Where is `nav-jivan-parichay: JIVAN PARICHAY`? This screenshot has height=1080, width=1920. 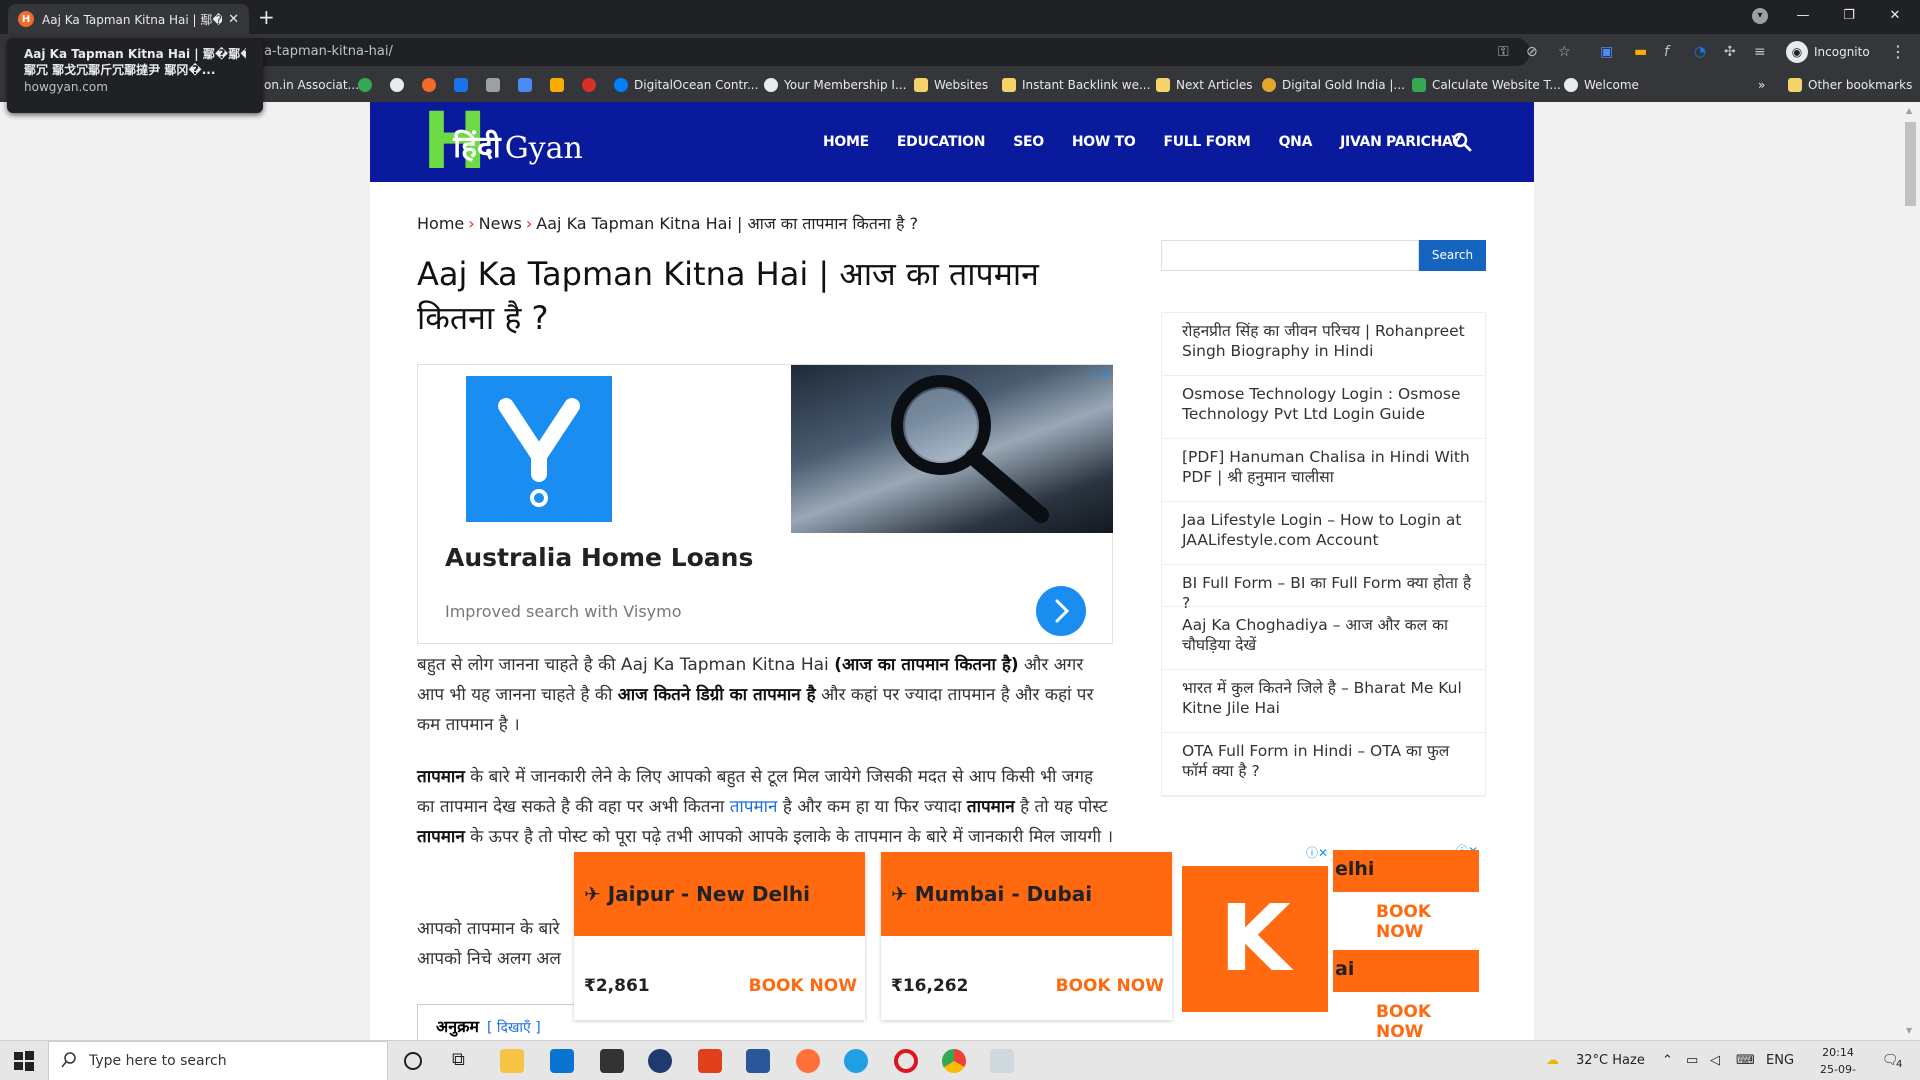 nav-jivan-parichay: JIVAN PARICHAY is located at coordinates (1400, 142).